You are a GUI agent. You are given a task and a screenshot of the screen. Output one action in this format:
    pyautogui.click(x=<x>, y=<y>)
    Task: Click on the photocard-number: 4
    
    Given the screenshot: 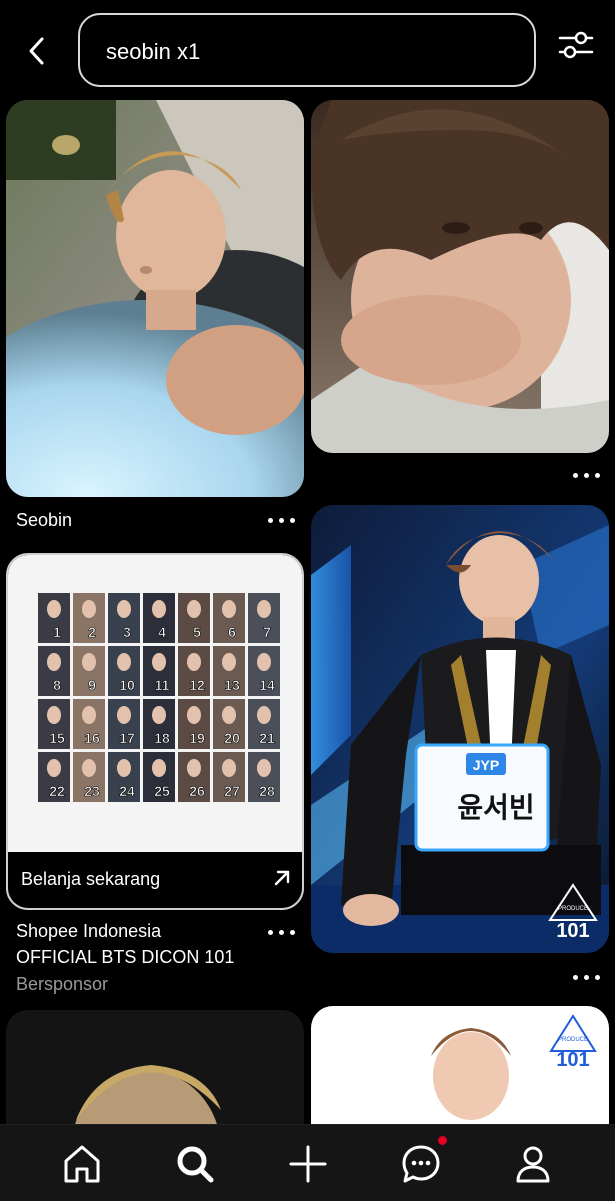 What is the action you would take?
    pyautogui.click(x=162, y=632)
    